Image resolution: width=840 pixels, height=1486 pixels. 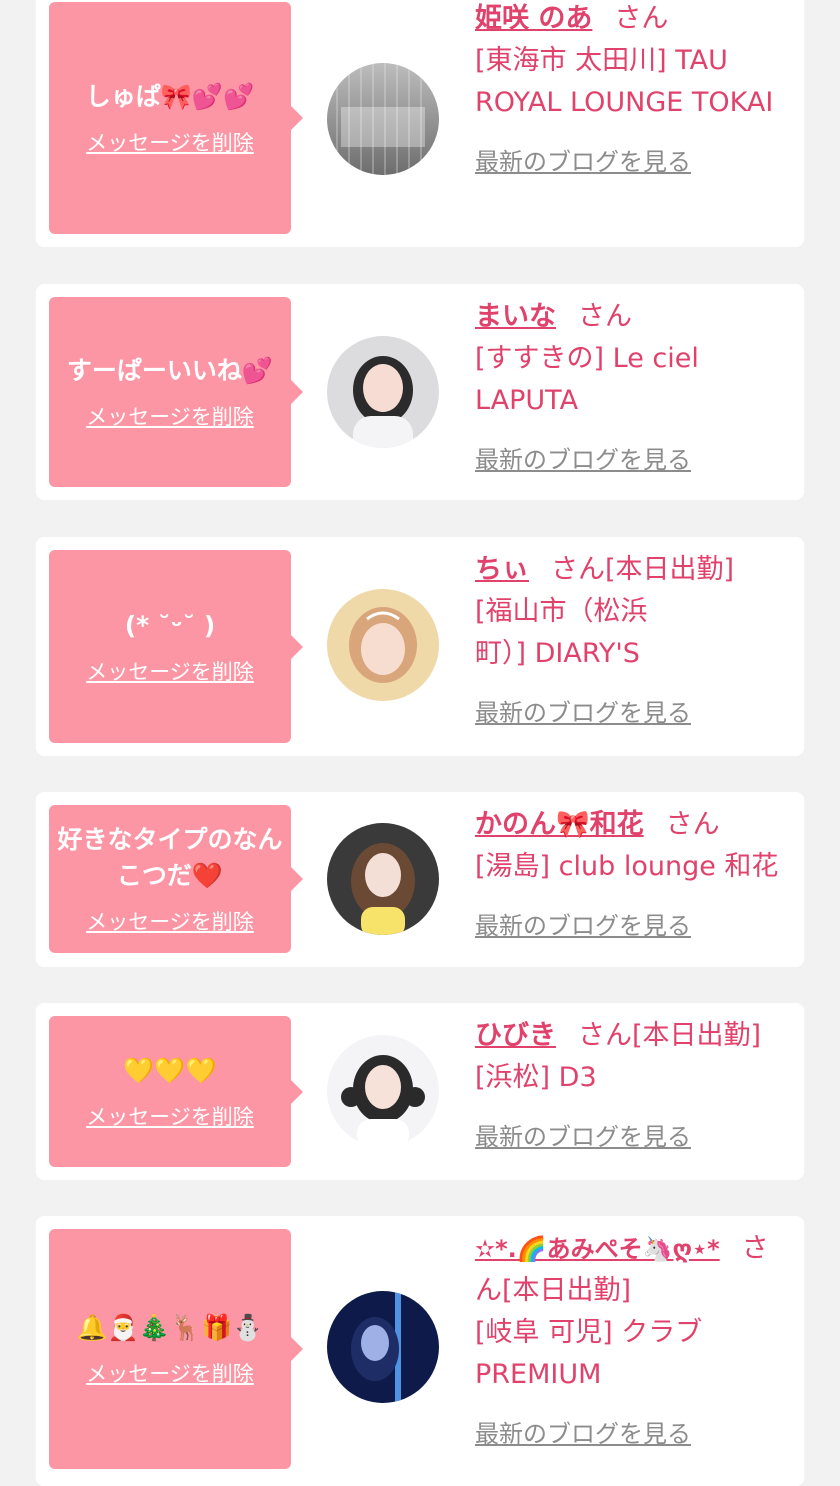 I want to click on girl-info: かのん🎀和花 さん [湯島] club lounge 和花 最新のブログを見る, so click(x=632, y=872).